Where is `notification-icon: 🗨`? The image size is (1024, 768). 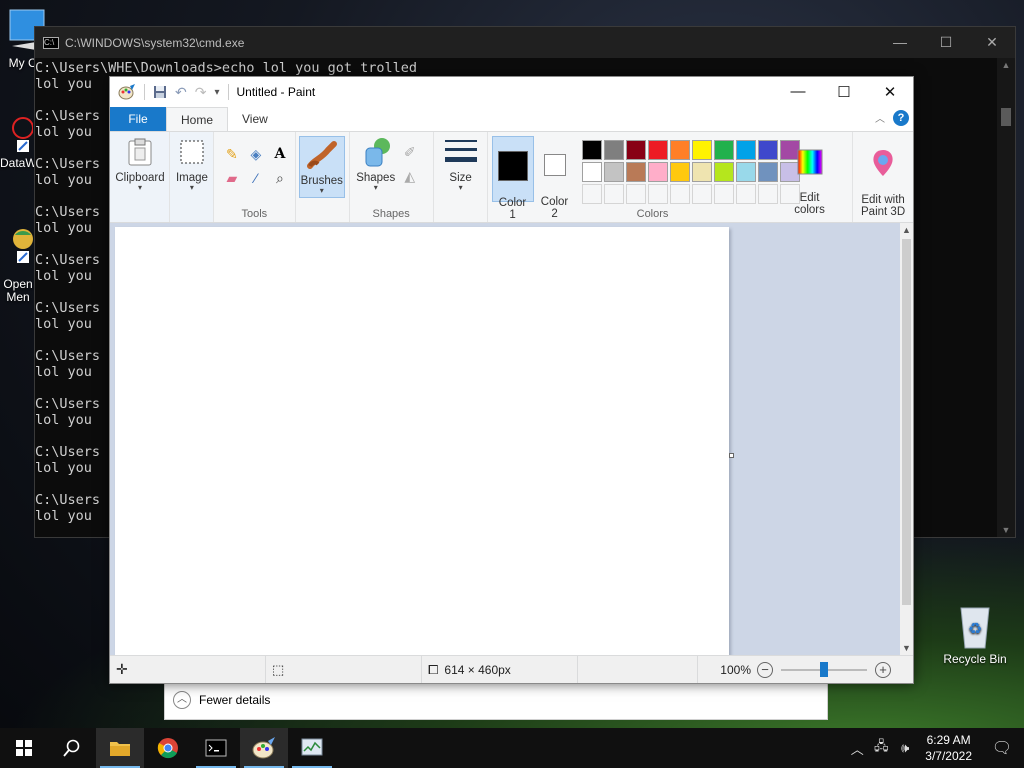 notification-icon: 🗨 is located at coordinates (1002, 748).